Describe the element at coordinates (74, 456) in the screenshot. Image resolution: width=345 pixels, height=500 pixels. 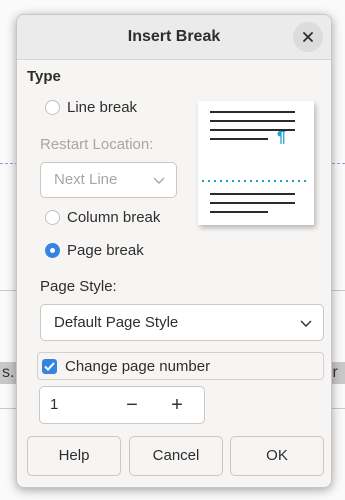
I see `help-button: Help` at that location.